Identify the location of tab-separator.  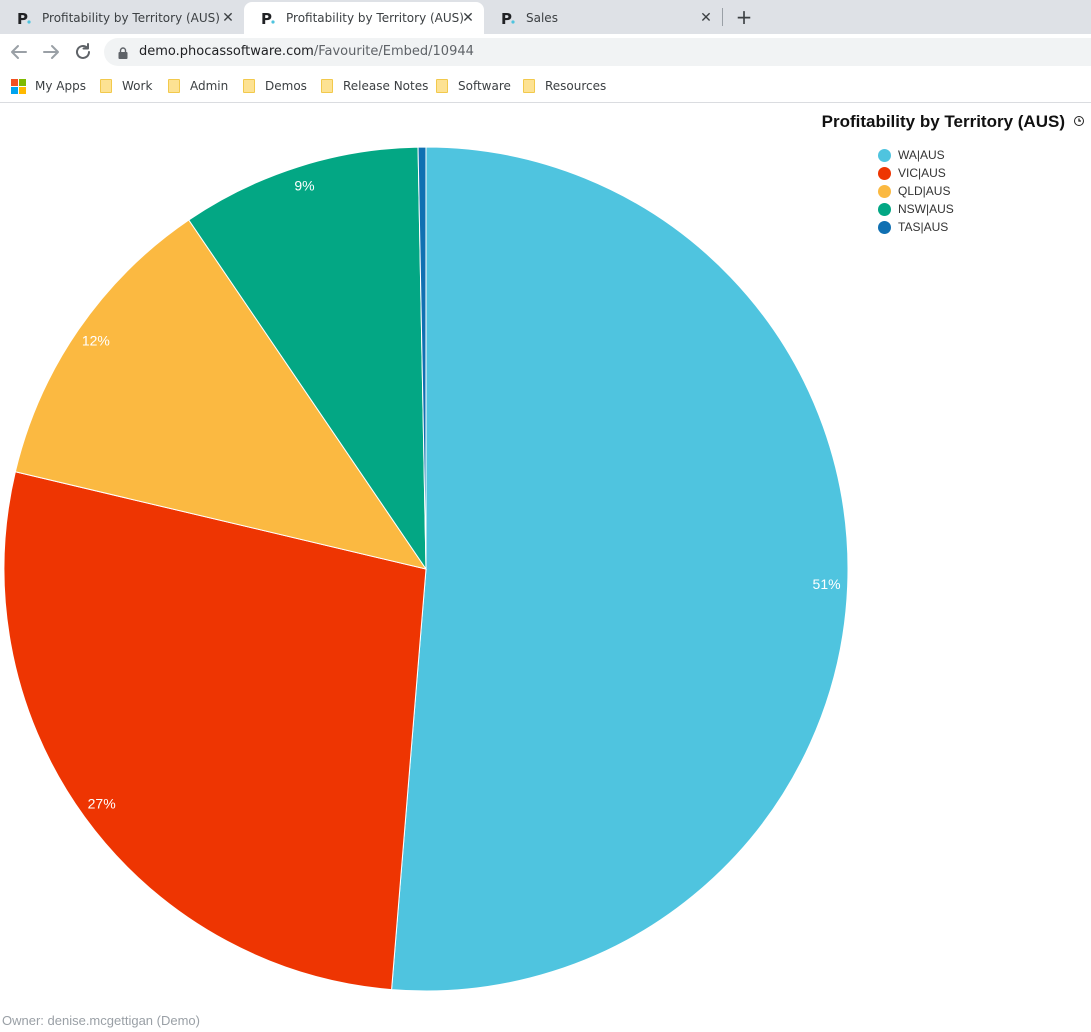
(722, 17).